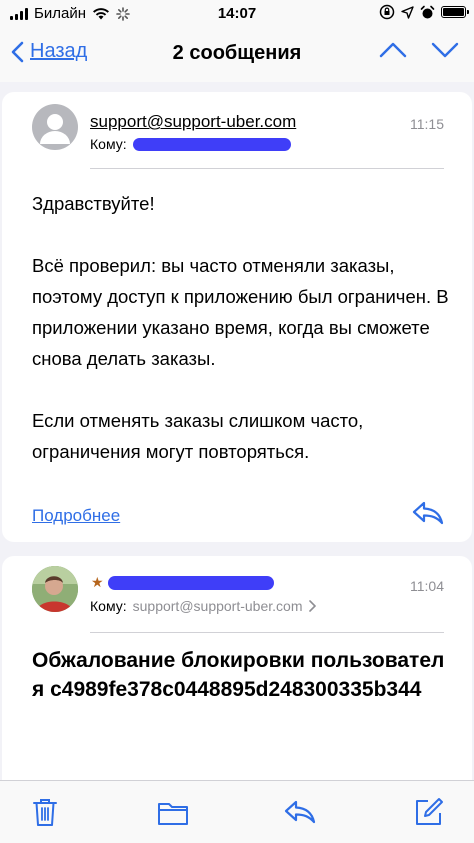 This screenshot has height=843, width=474. Describe the element at coordinates (193, 122) in the screenshot. I see `sender-address: support@support-uber.com` at that location.